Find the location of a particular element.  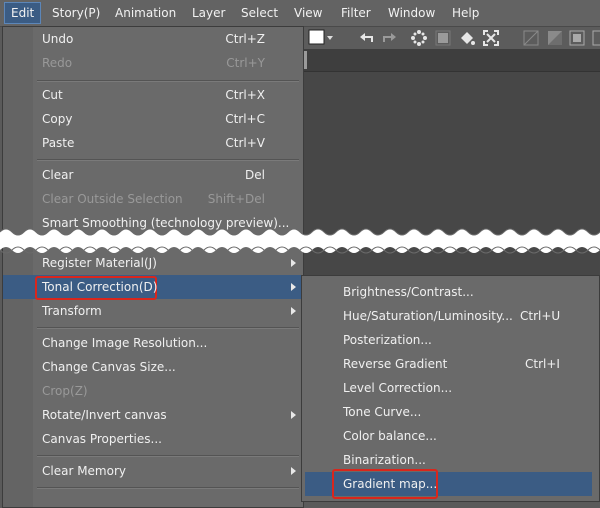

menu-item-shortcut: Ctrl+Z is located at coordinates (245, 39).